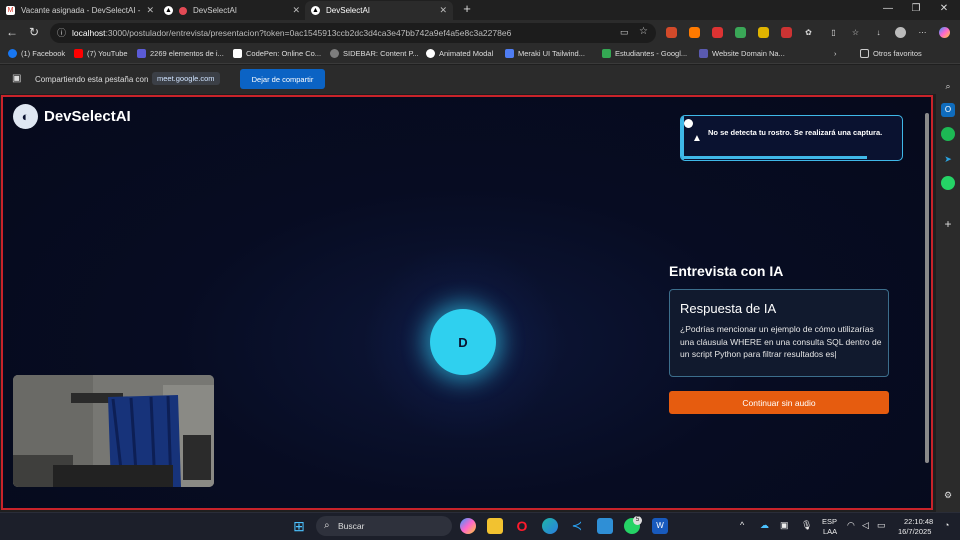 The height and width of the screenshot is (540, 960). Describe the element at coordinates (806, 525) in the screenshot. I see `microphone-icon: 🎙` at that location.